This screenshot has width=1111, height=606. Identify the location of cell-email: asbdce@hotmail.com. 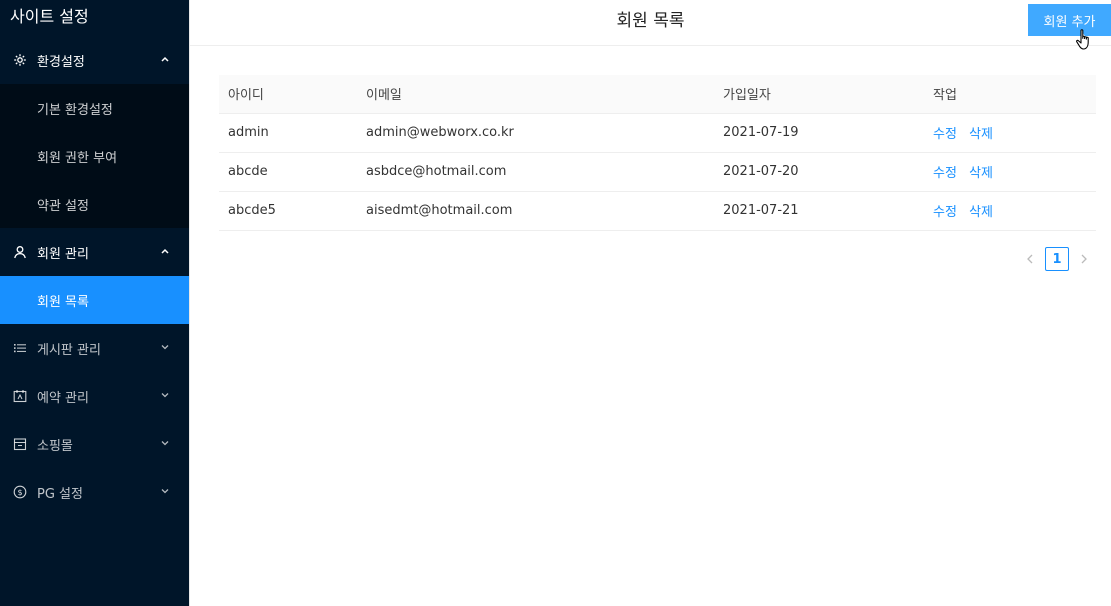
(535, 172).